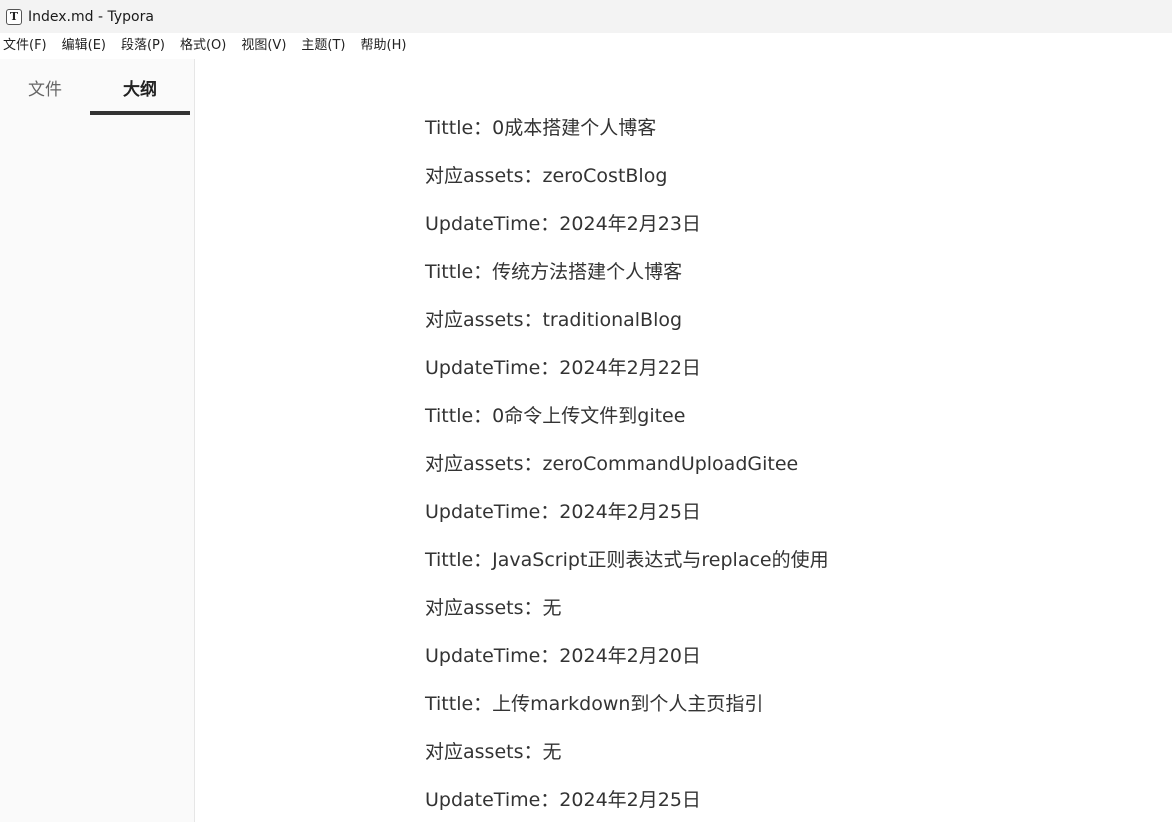  What do you see at coordinates (775, 667) in the screenshot?
I see `document-paragraph: UpdateTime：2024年2月20日` at bounding box center [775, 667].